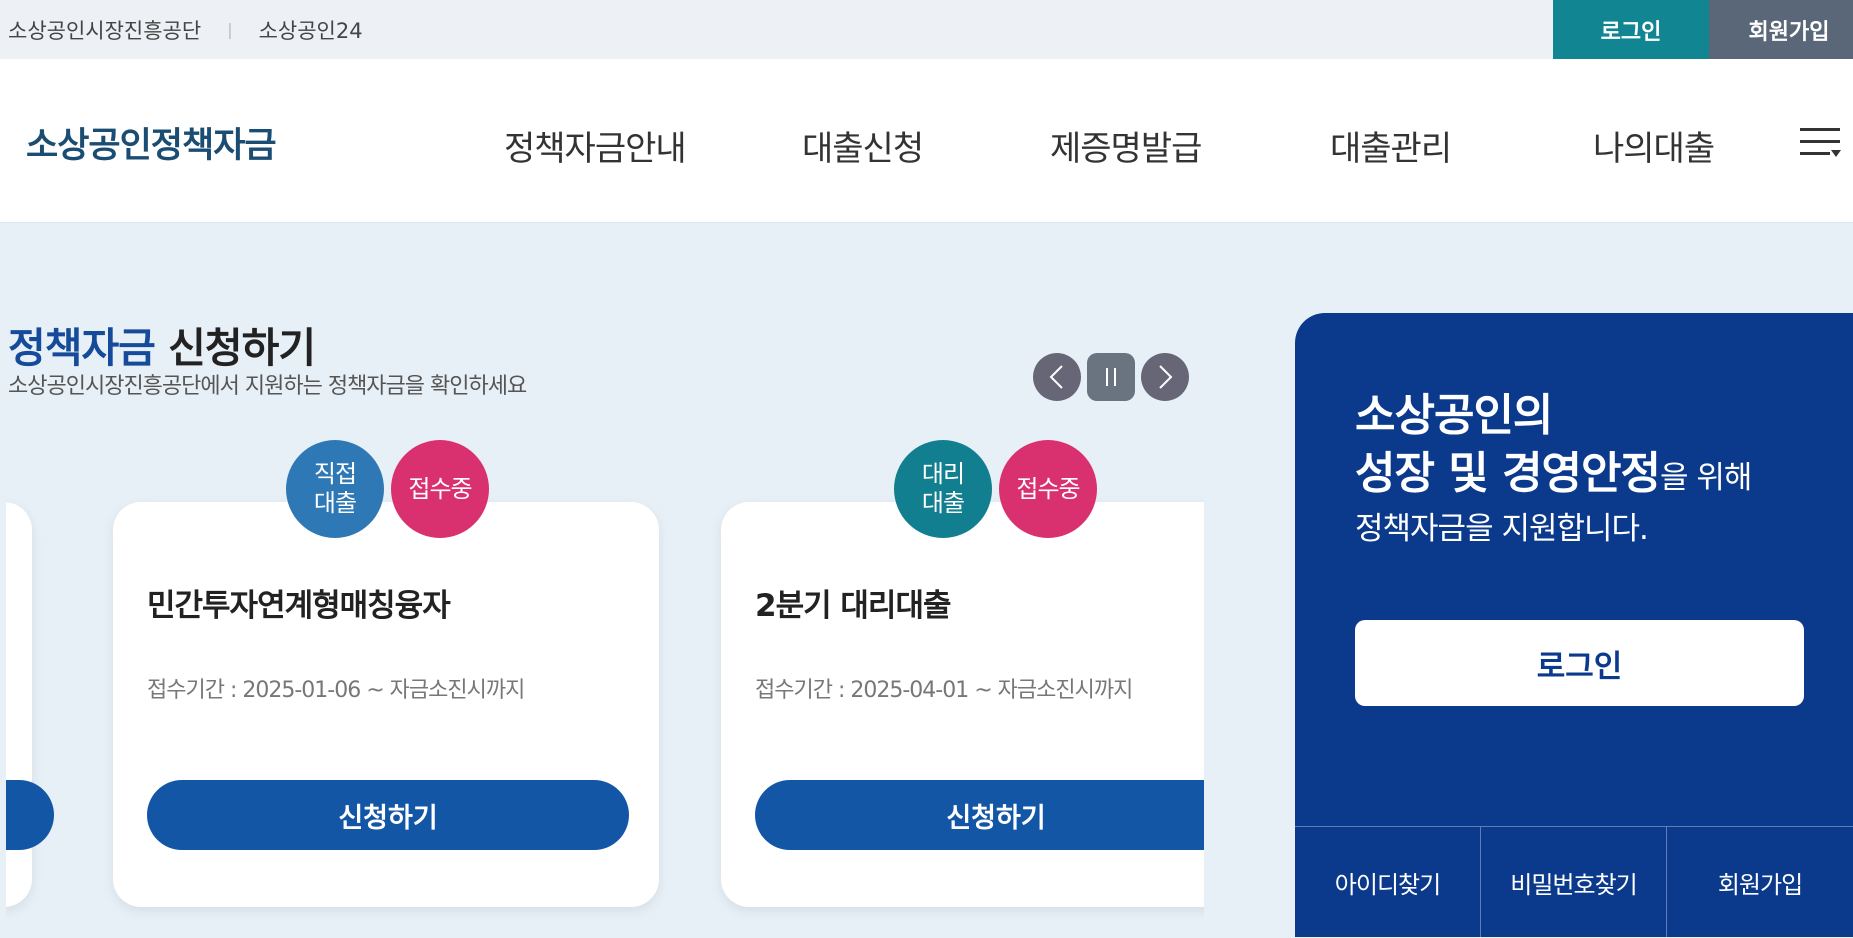 This screenshot has height=938, width=1853. I want to click on loan-card-period: 접수기간 : 2025-04-01 ~ 자금소진시까지, so click(944, 690).